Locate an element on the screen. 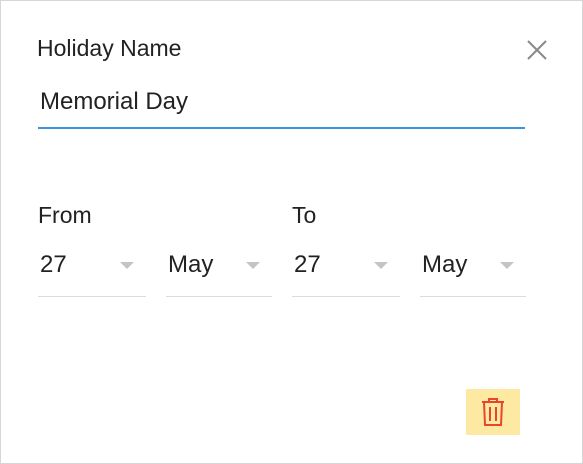  from-label: From is located at coordinates (65, 215).